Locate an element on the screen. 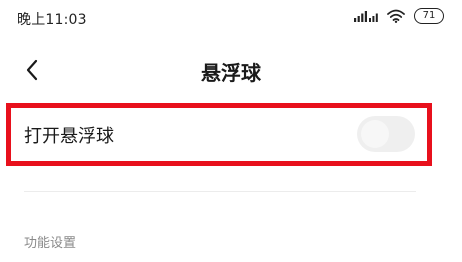  status-time: 晚上11:03 is located at coordinates (52, 20).